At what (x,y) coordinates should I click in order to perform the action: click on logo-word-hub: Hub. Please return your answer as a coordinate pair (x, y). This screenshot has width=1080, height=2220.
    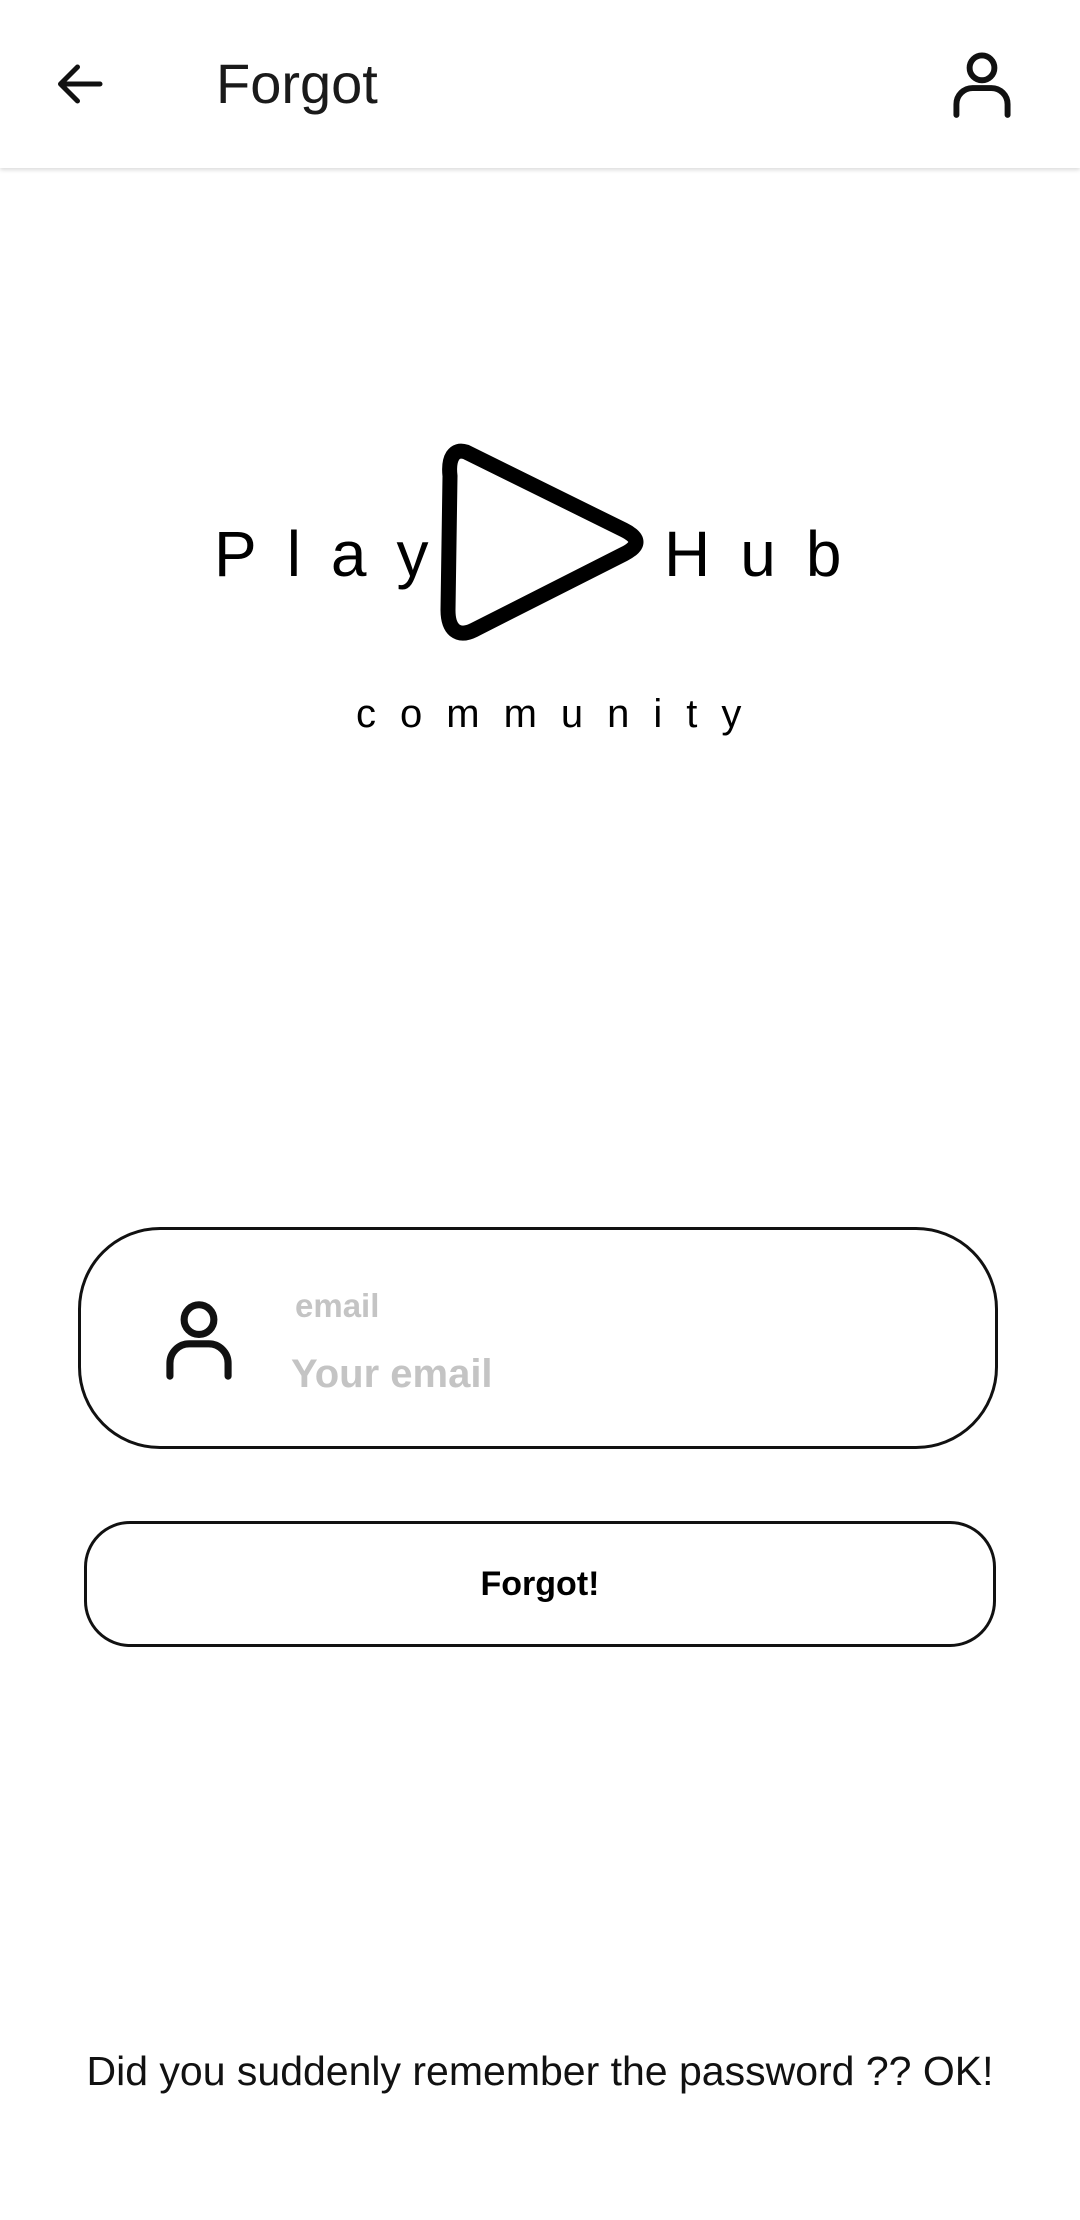
    Looking at the image, I should click on (768, 554).